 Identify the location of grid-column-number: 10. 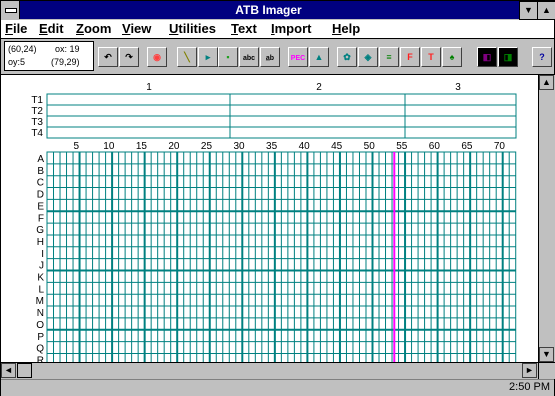
(109, 146).